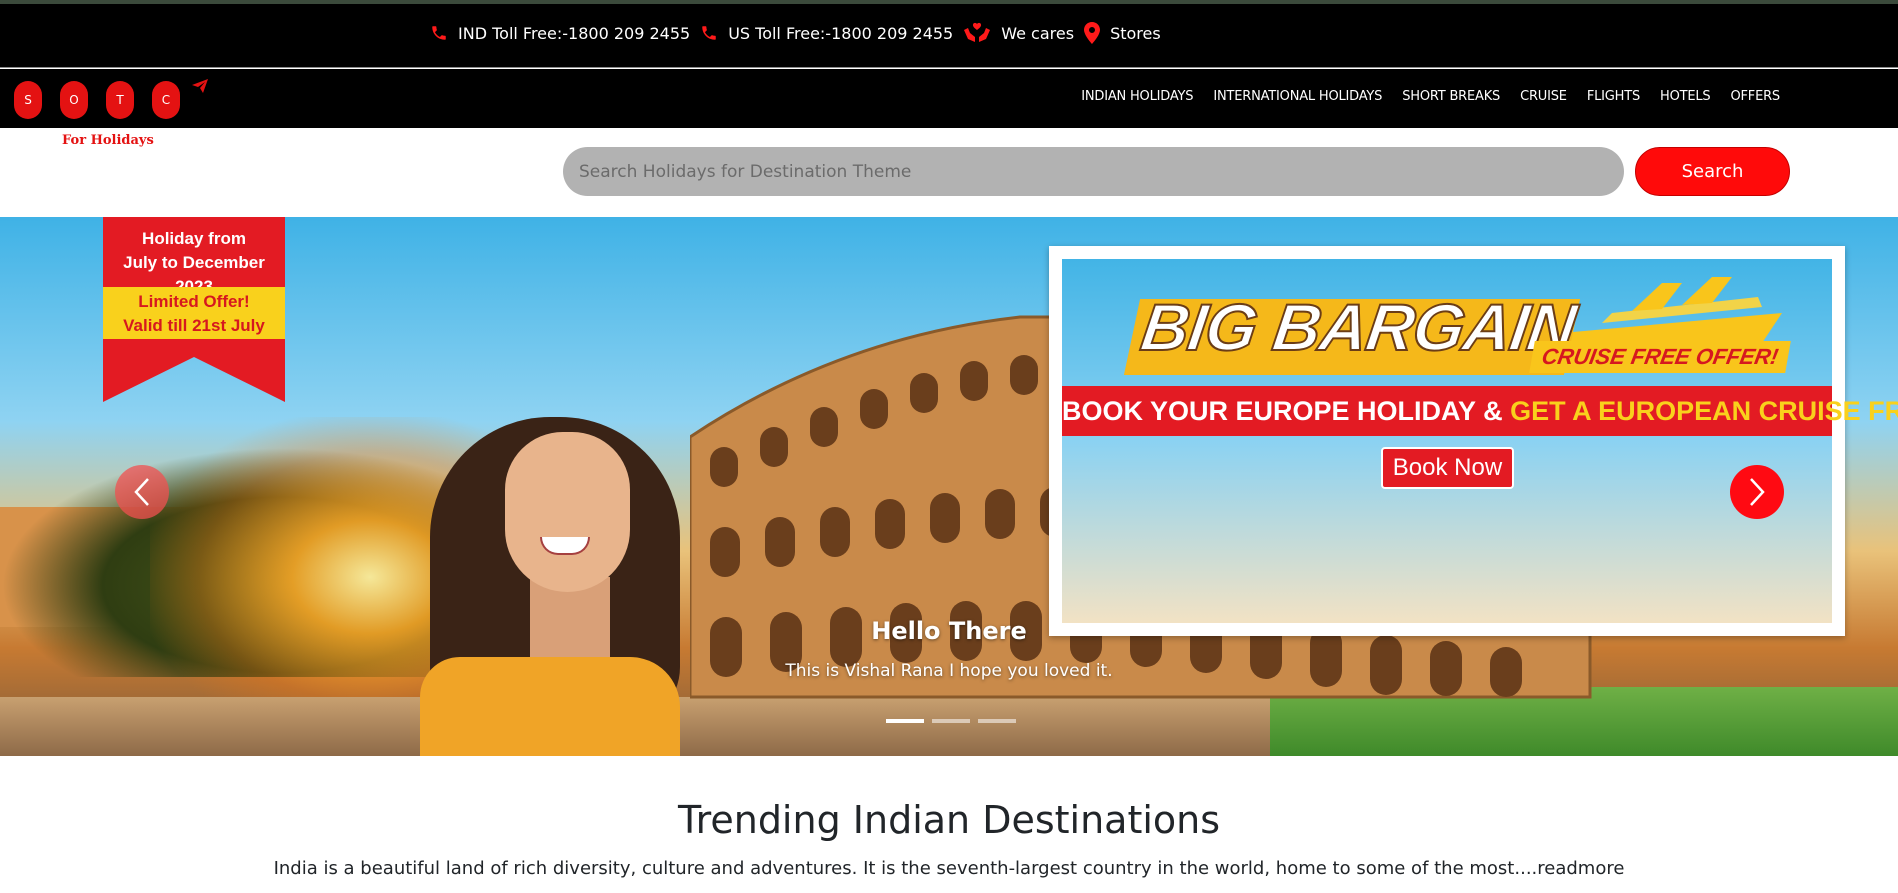 This screenshot has height=893, width=1898. What do you see at coordinates (1092, 33) in the screenshot?
I see `location-pin-icon` at bounding box center [1092, 33].